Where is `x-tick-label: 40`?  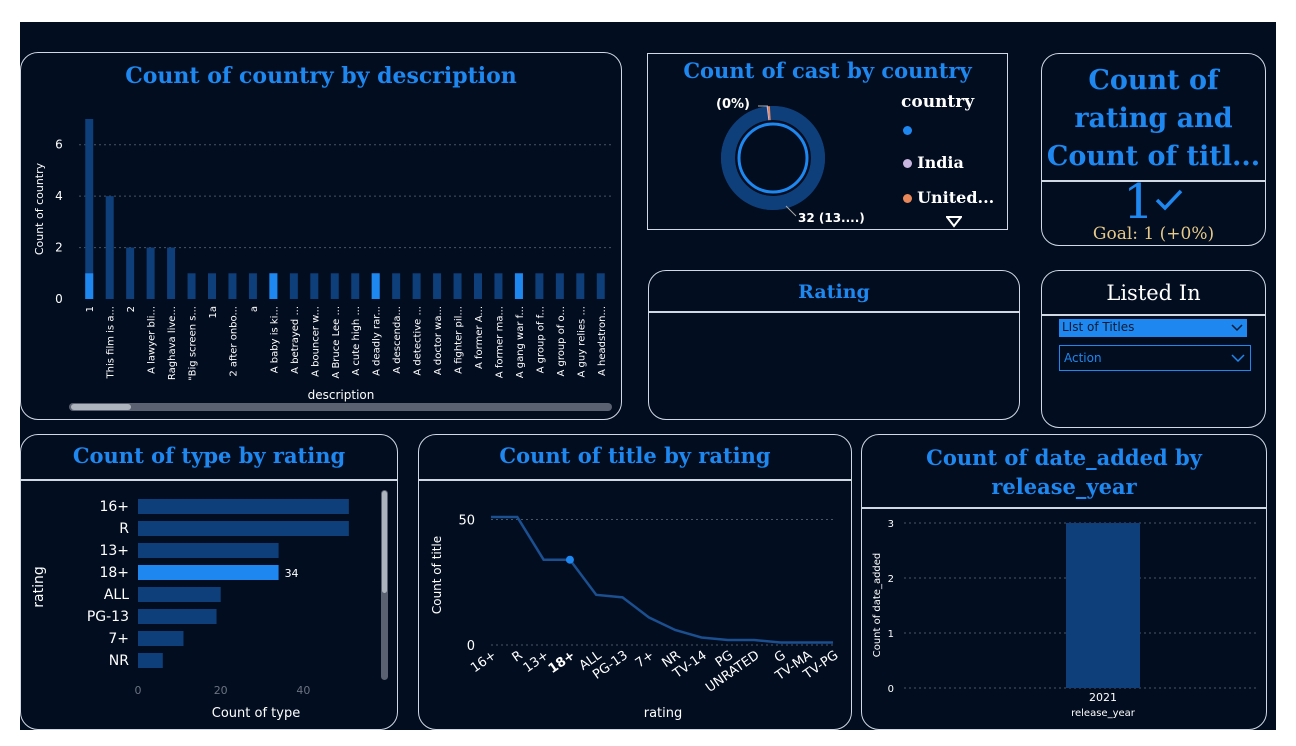 x-tick-label: 40 is located at coordinates (303, 690).